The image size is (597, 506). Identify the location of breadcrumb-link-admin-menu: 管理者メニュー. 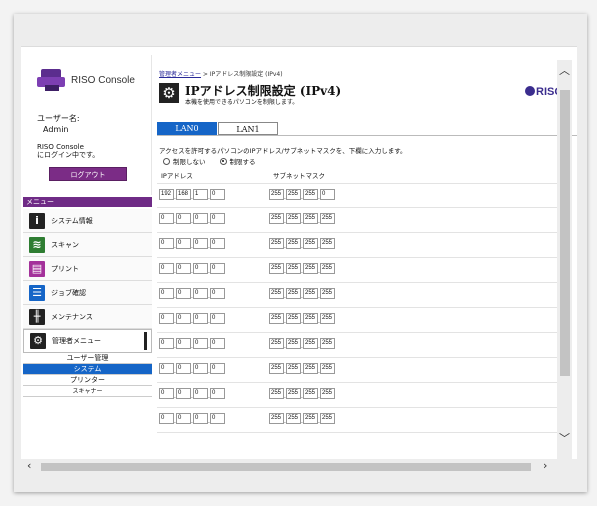
(180, 74).